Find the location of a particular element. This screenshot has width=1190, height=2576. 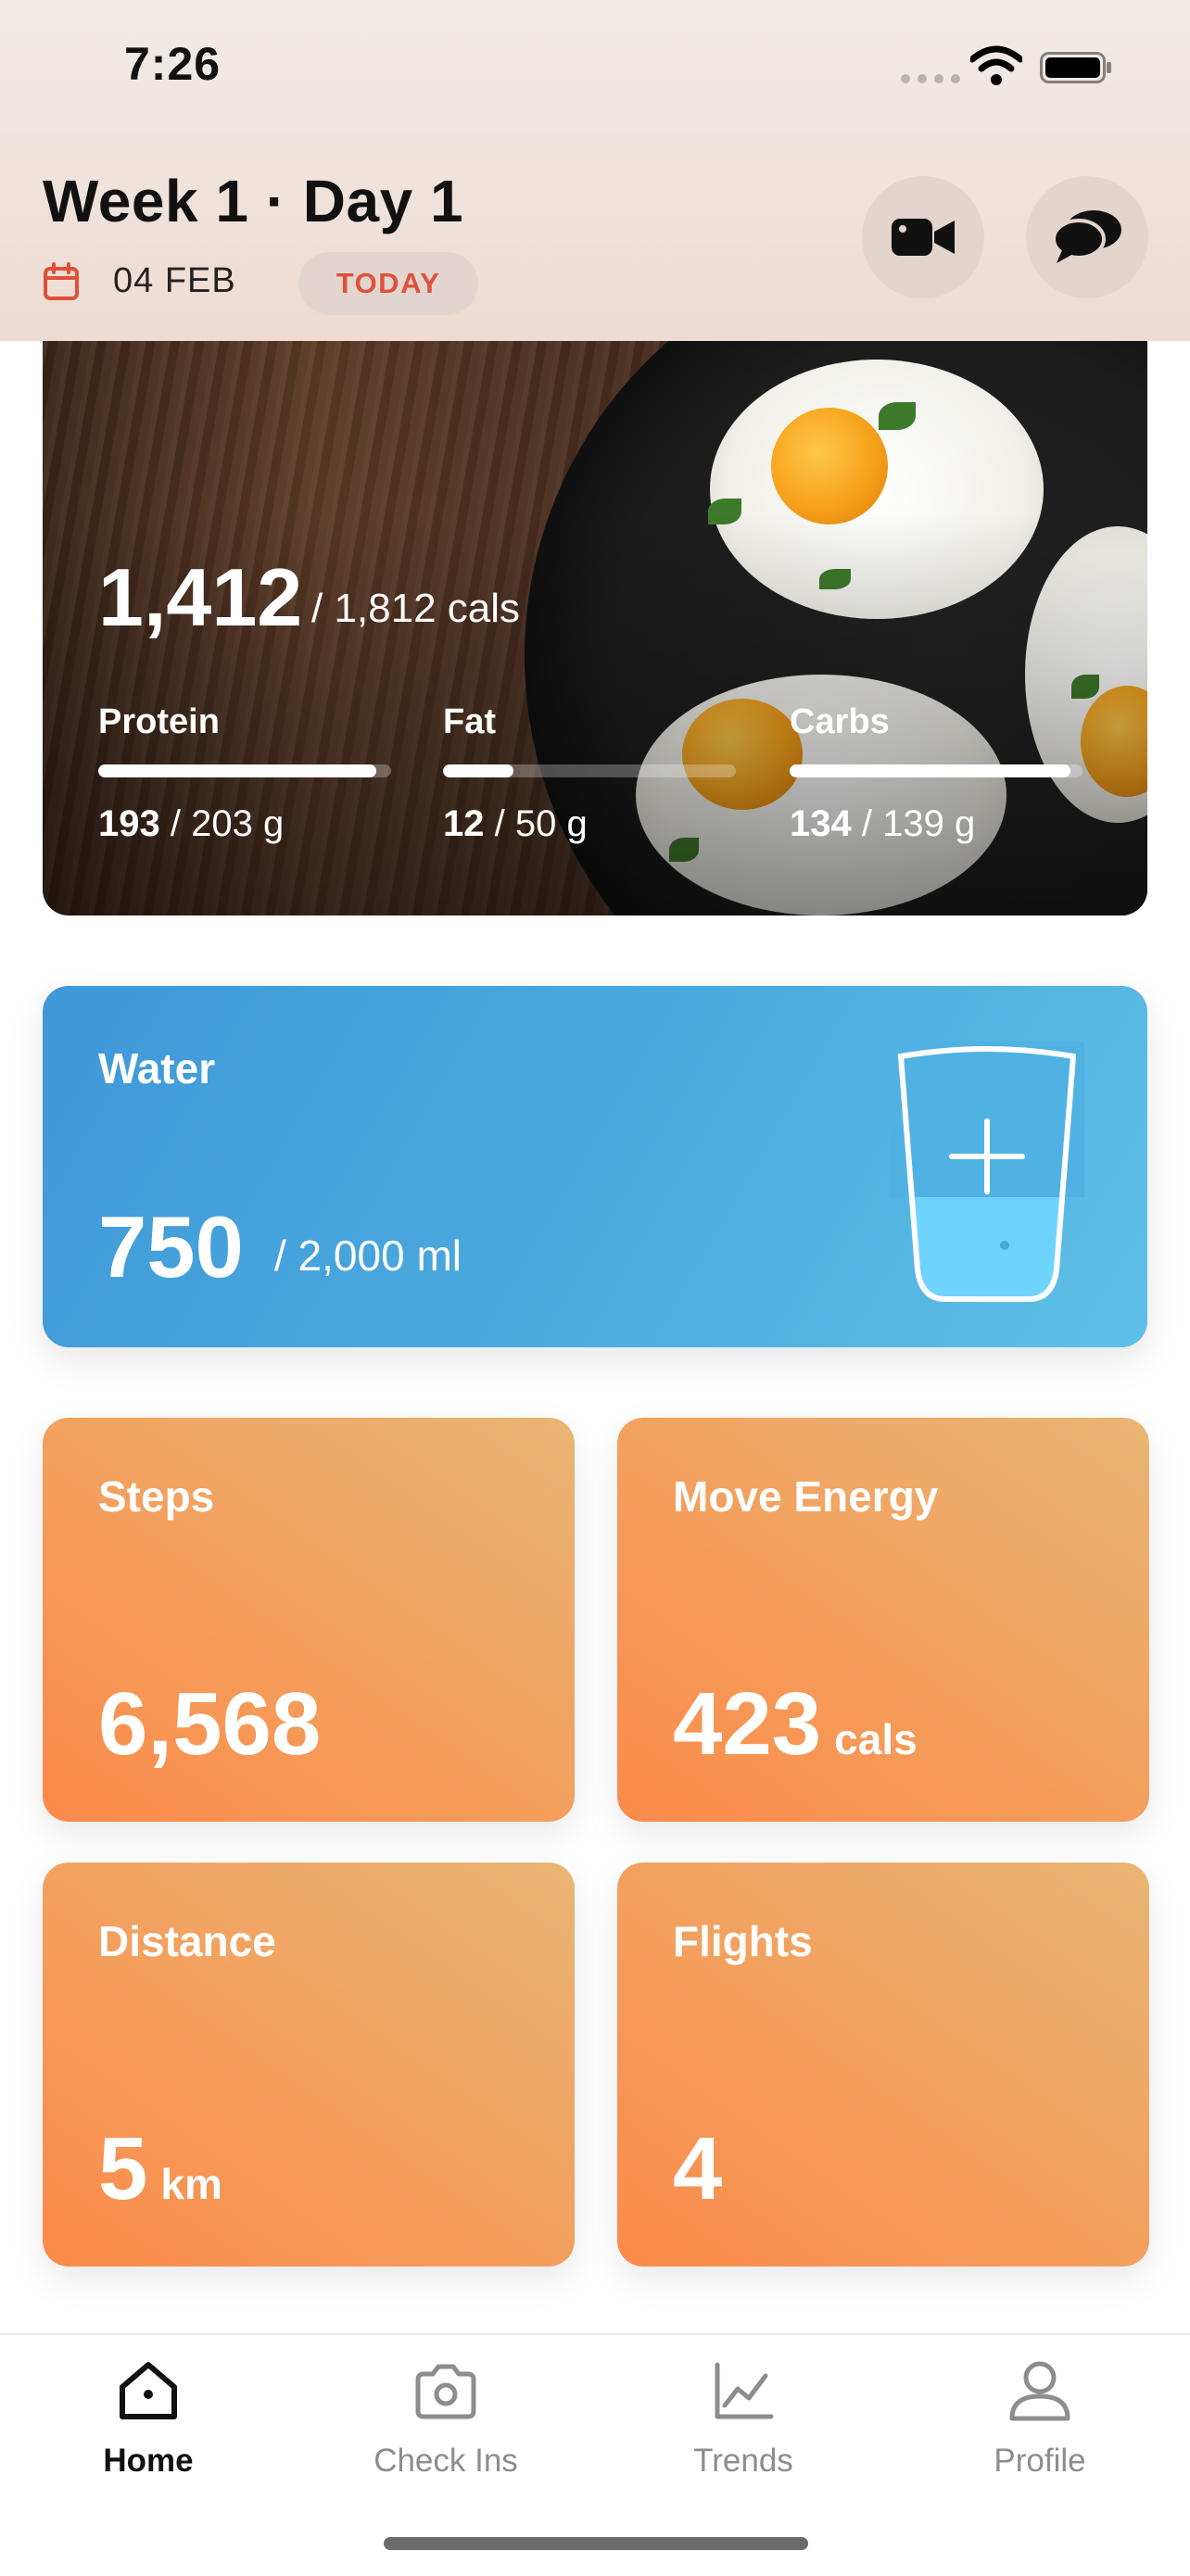

add-water-button is located at coordinates (987, 1172).